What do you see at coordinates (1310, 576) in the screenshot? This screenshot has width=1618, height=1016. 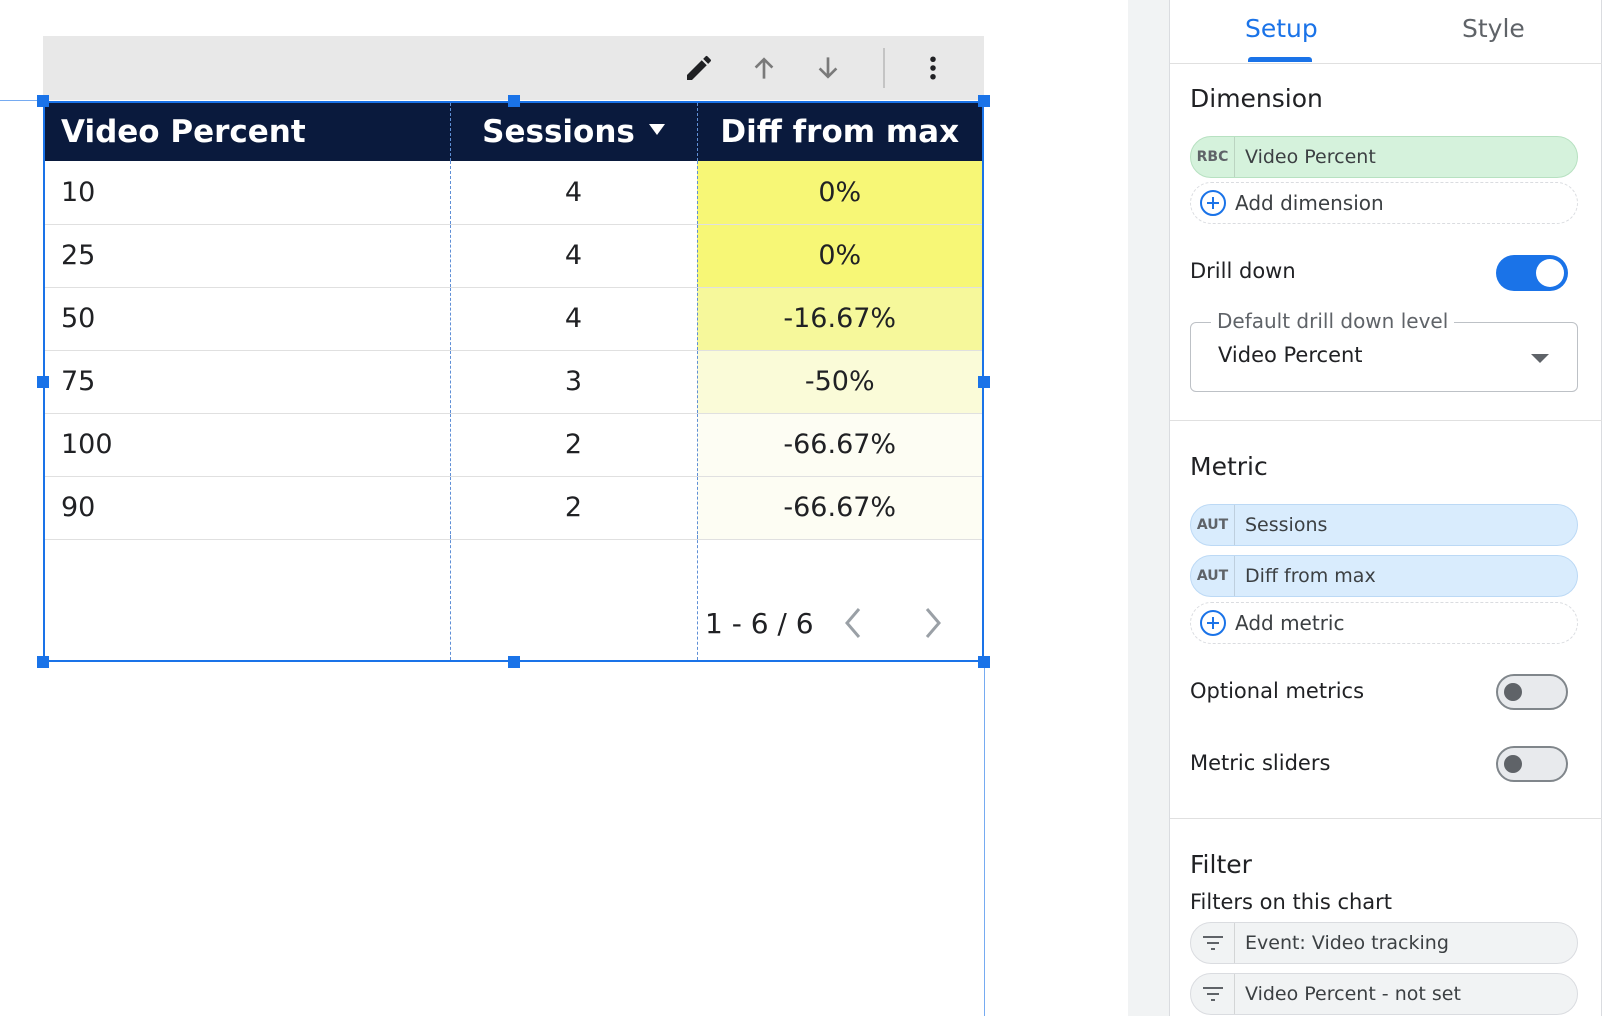 I see `chip-label: Diff from max` at bounding box center [1310, 576].